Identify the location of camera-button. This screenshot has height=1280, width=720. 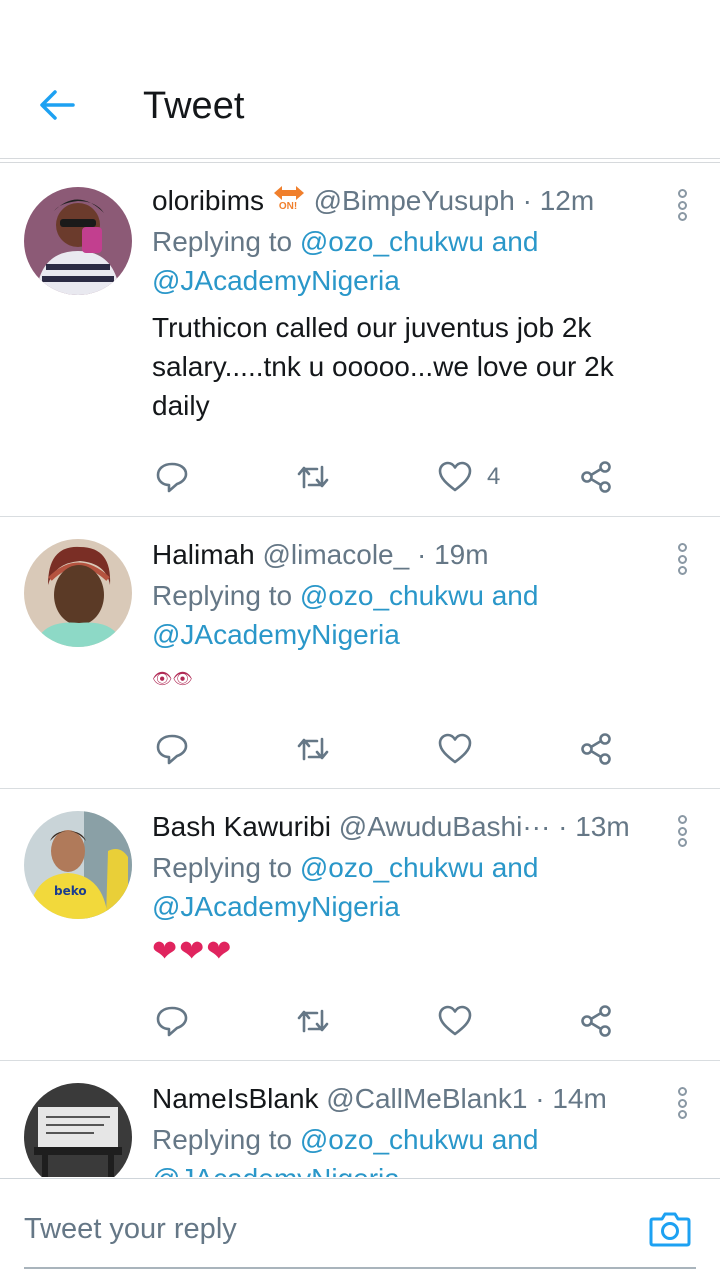
(670, 1229).